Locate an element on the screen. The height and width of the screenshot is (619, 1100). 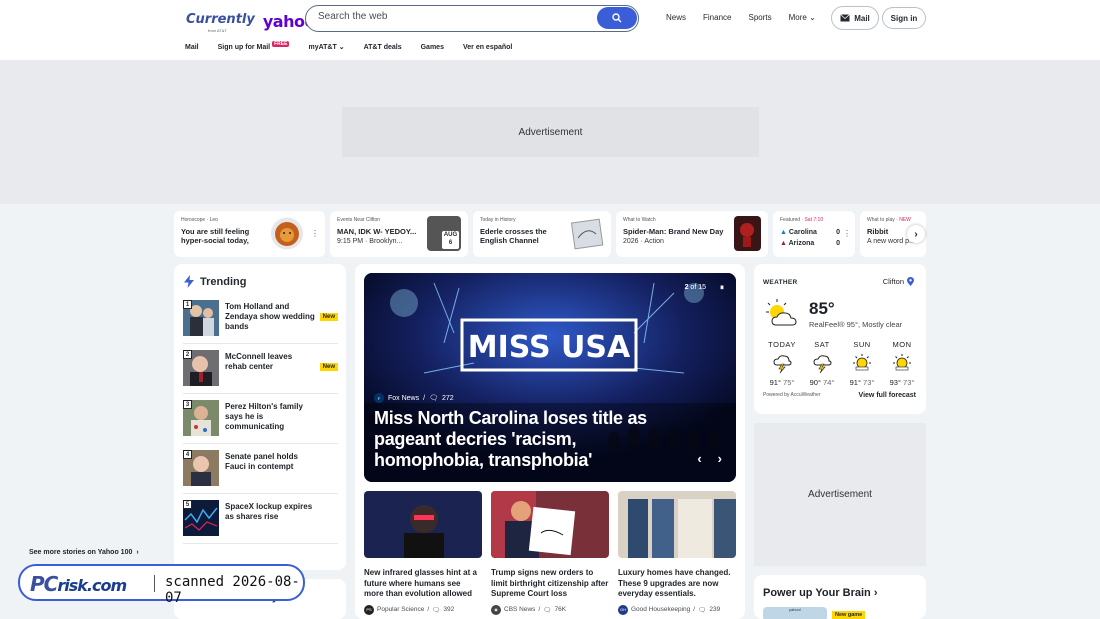
ad-right: Advertisement is located at coordinates (840, 494).